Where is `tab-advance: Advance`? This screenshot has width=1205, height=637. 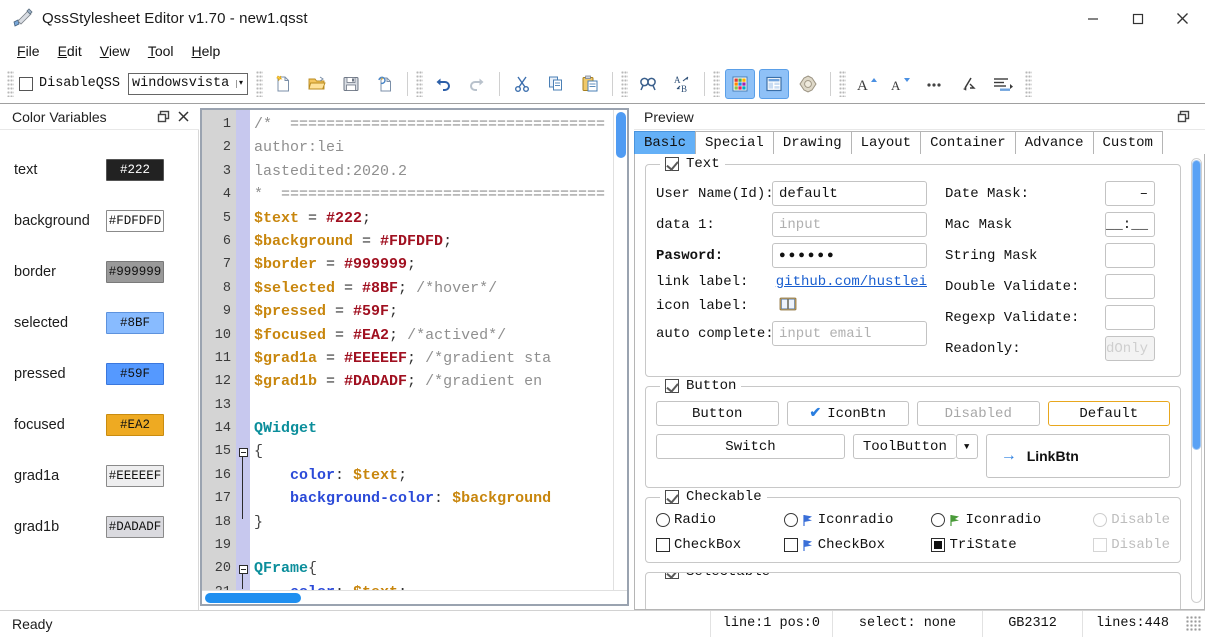 tab-advance: Advance is located at coordinates (1054, 142).